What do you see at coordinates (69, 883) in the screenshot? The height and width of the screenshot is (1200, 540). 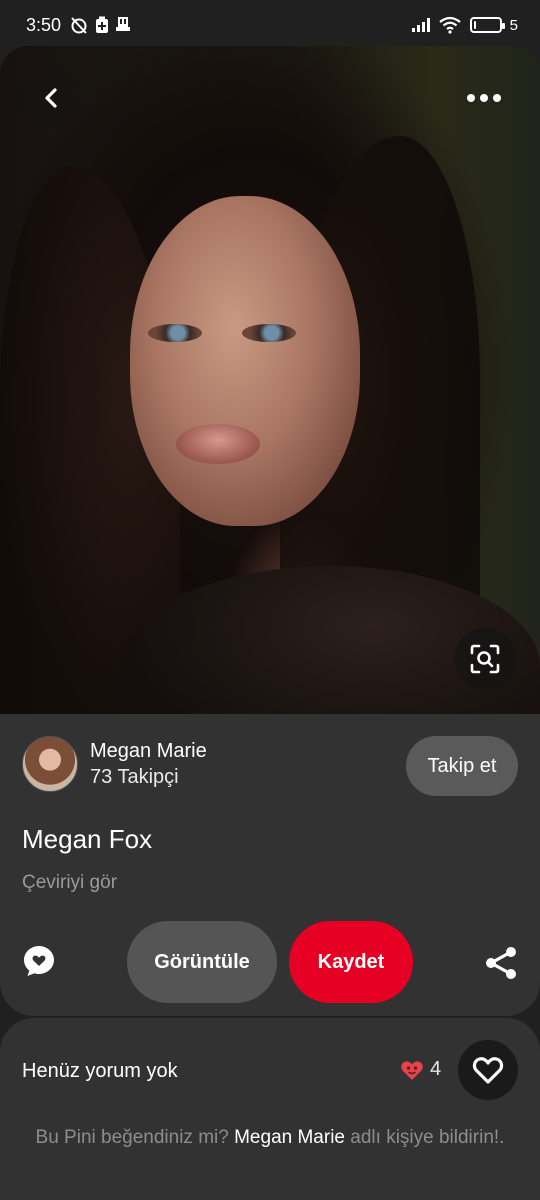 I see `see-translation-link: Çeviriyi gör` at bounding box center [69, 883].